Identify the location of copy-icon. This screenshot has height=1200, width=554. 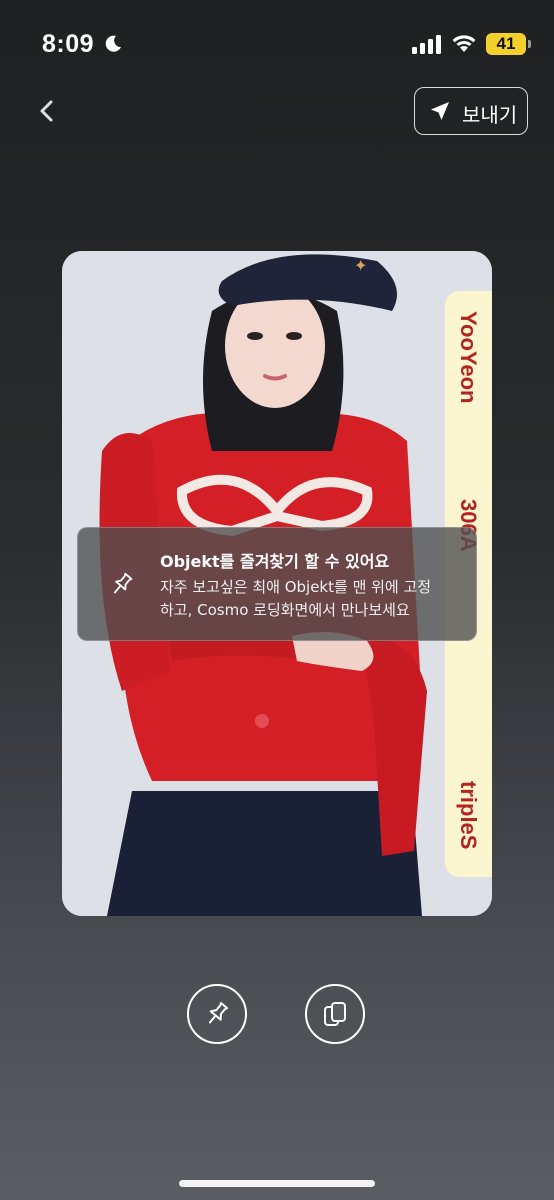
(335, 1014).